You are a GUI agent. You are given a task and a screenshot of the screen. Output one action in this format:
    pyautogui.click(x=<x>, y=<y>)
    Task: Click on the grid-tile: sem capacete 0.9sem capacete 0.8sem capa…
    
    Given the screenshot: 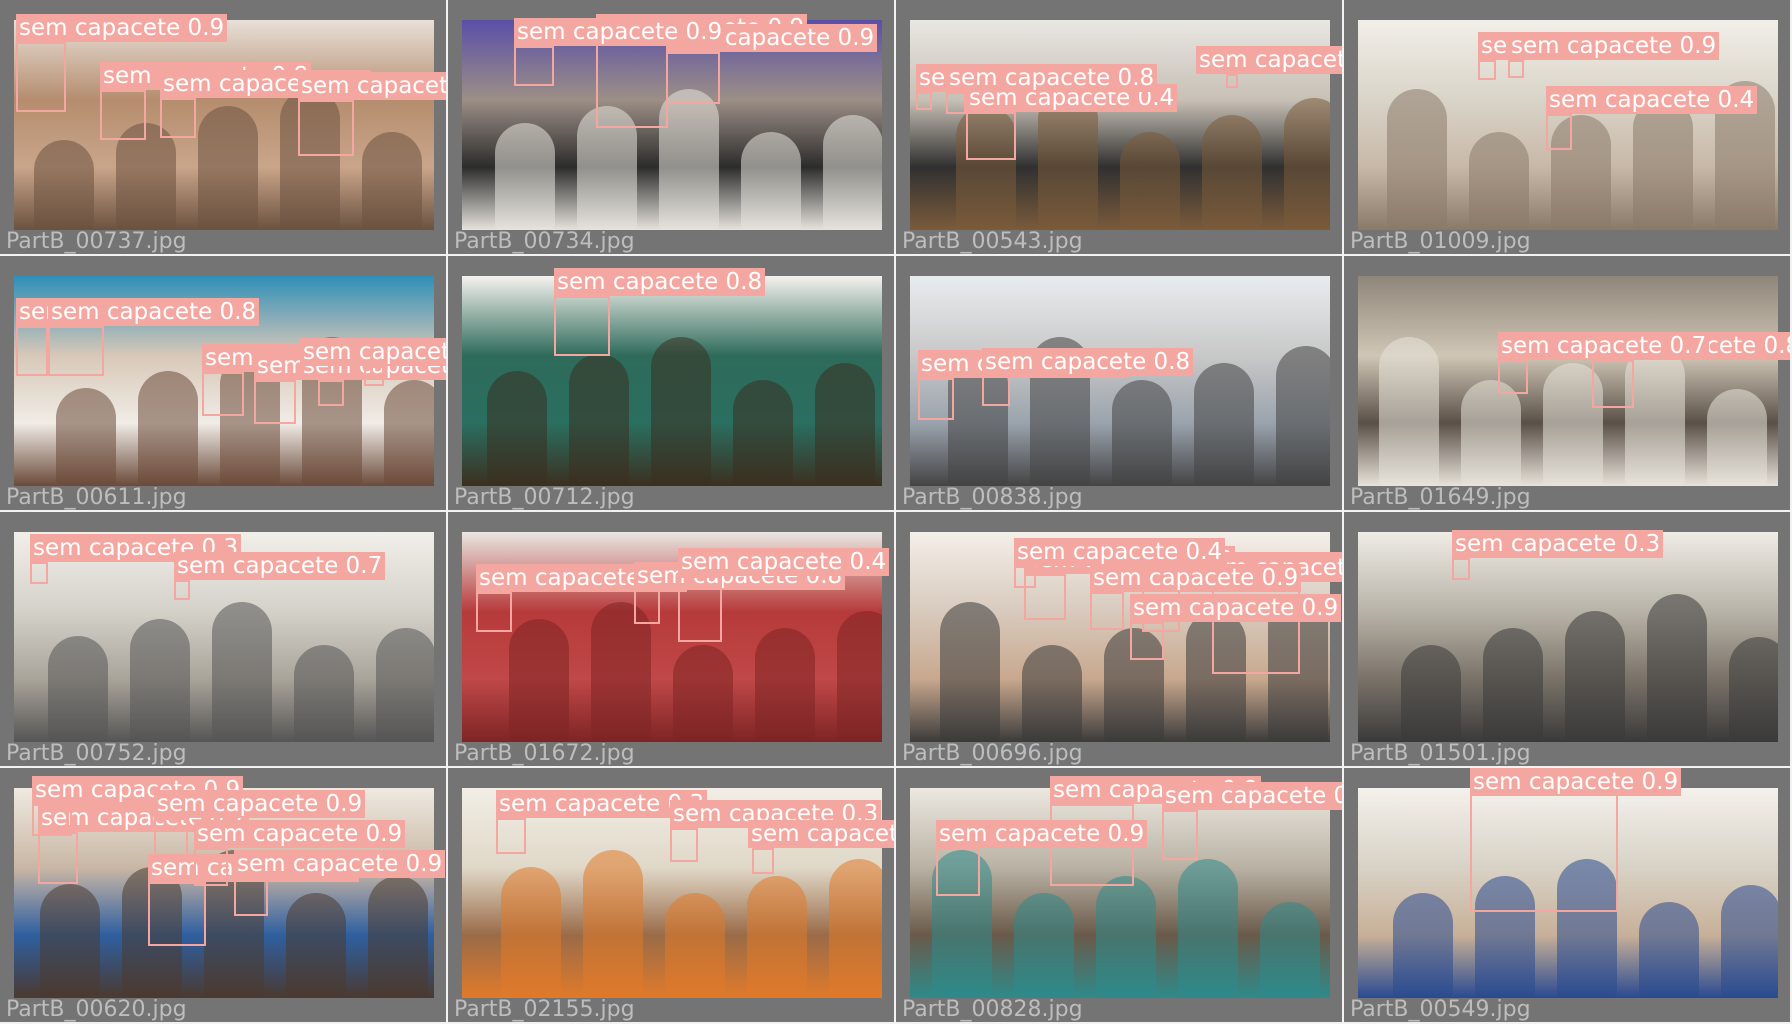 What is the action you would take?
    pyautogui.click(x=224, y=128)
    